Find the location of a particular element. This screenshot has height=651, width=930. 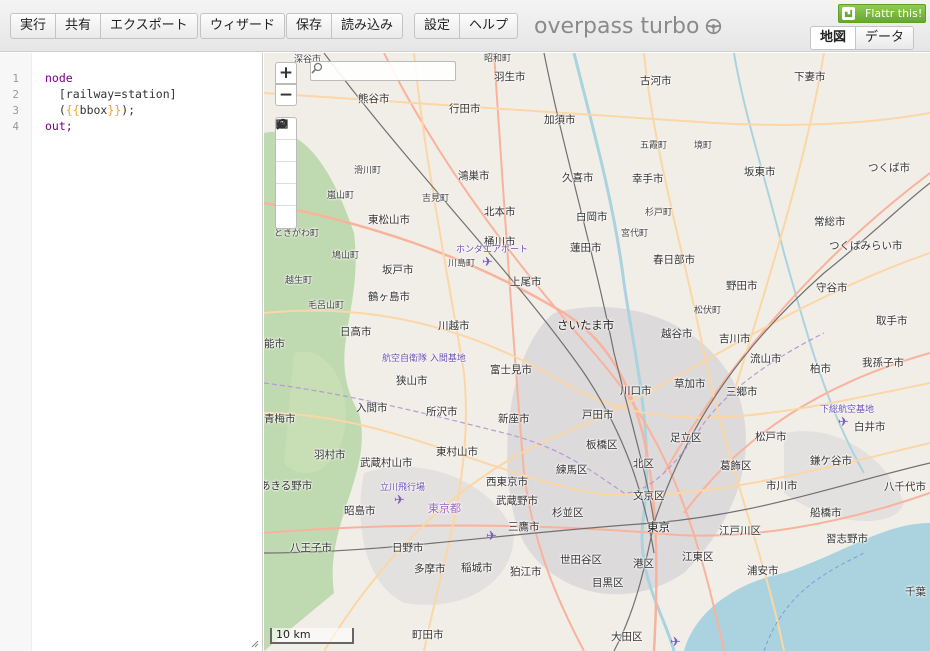

zoom-out-button: − is located at coordinates (286, 95).